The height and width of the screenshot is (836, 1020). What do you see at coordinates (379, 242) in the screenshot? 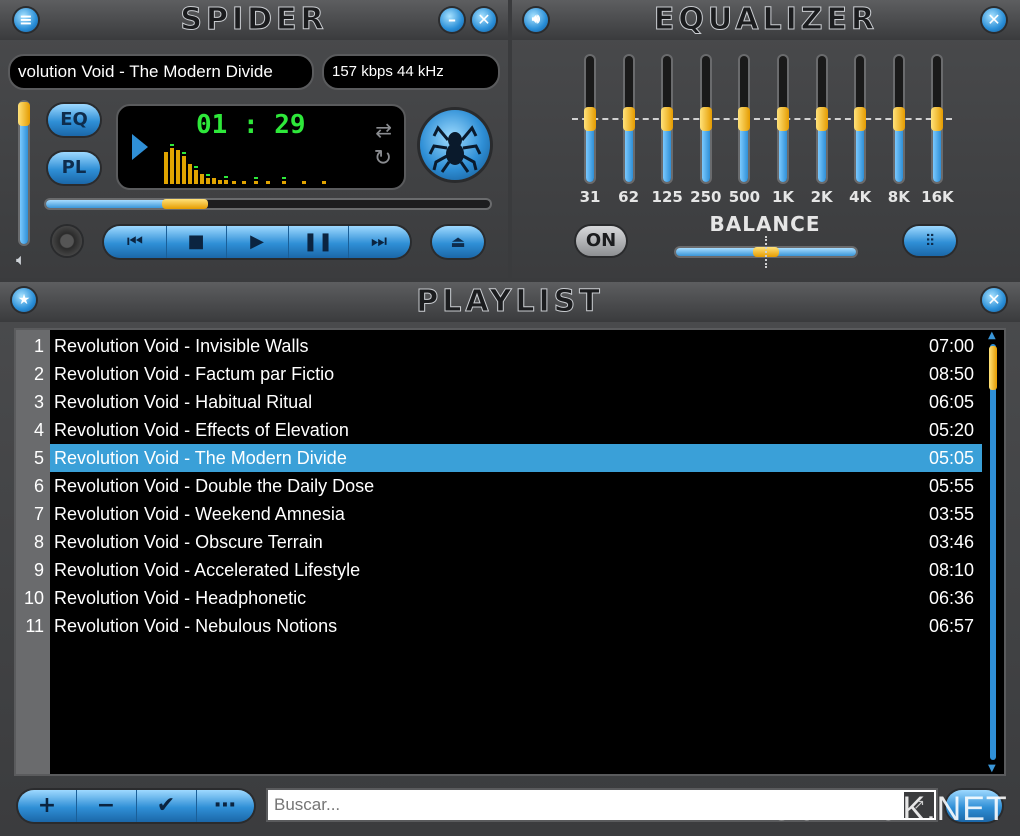
I see `next-button: ⏭` at bounding box center [379, 242].